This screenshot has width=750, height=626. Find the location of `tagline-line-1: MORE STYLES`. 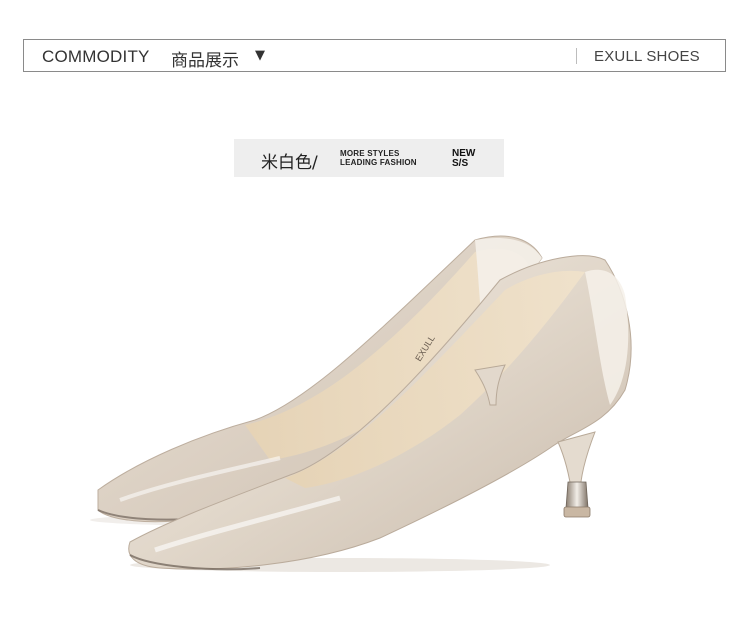

tagline-line-1: MORE STYLES is located at coordinates (370, 153).